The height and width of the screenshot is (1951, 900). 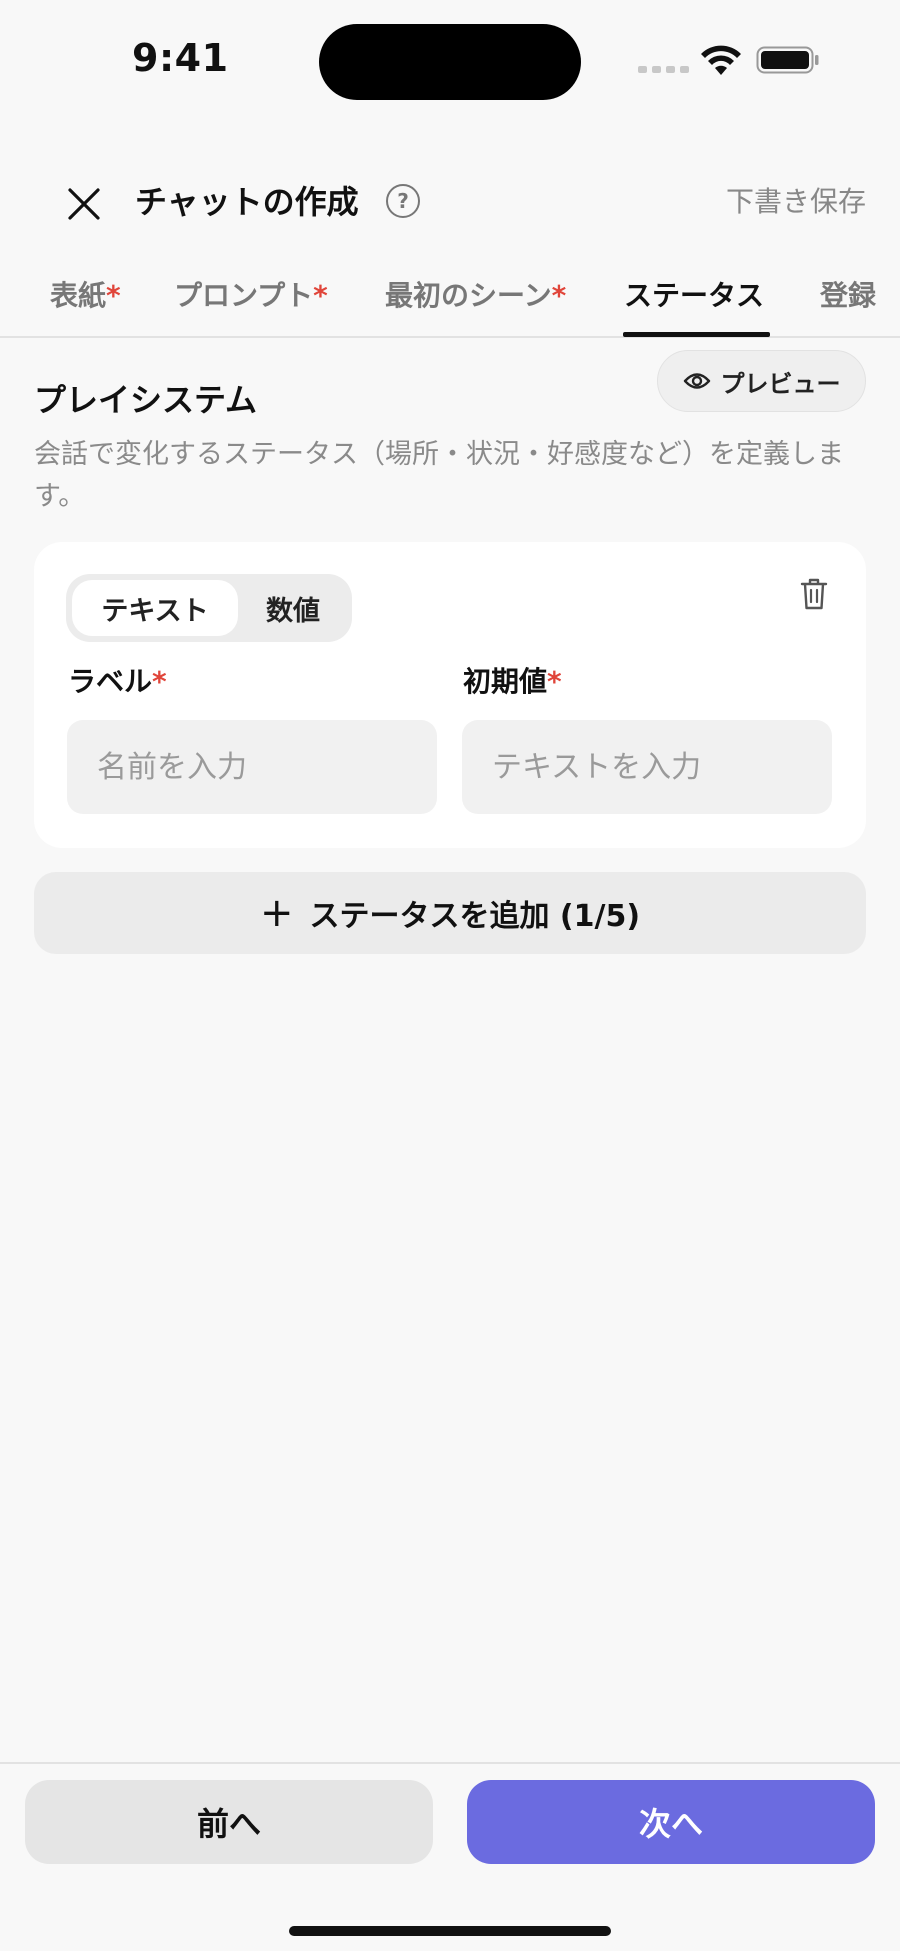 I want to click on tab-label: プロンプト, so click(x=244, y=295).